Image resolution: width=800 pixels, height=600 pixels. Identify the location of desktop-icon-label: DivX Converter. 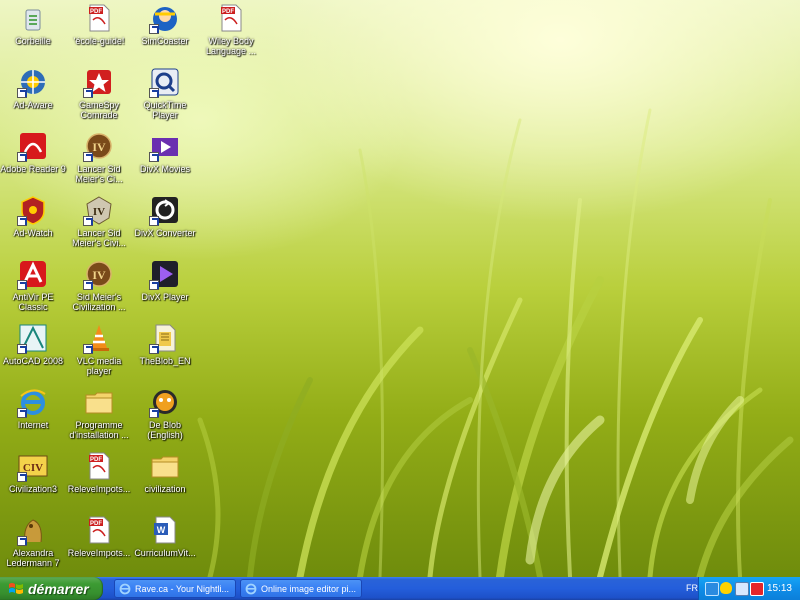
(165, 233).